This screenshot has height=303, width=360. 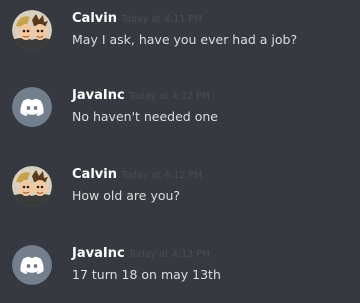 What do you see at coordinates (185, 39) in the screenshot?
I see `message-text: May I ask, have you ever had a job?` at bounding box center [185, 39].